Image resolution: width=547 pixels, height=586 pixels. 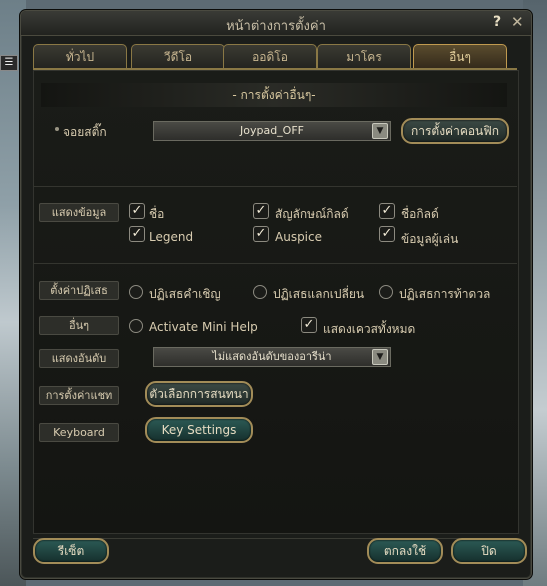 I want to click on checkbox-auspice: ✓, so click(x=261, y=234).